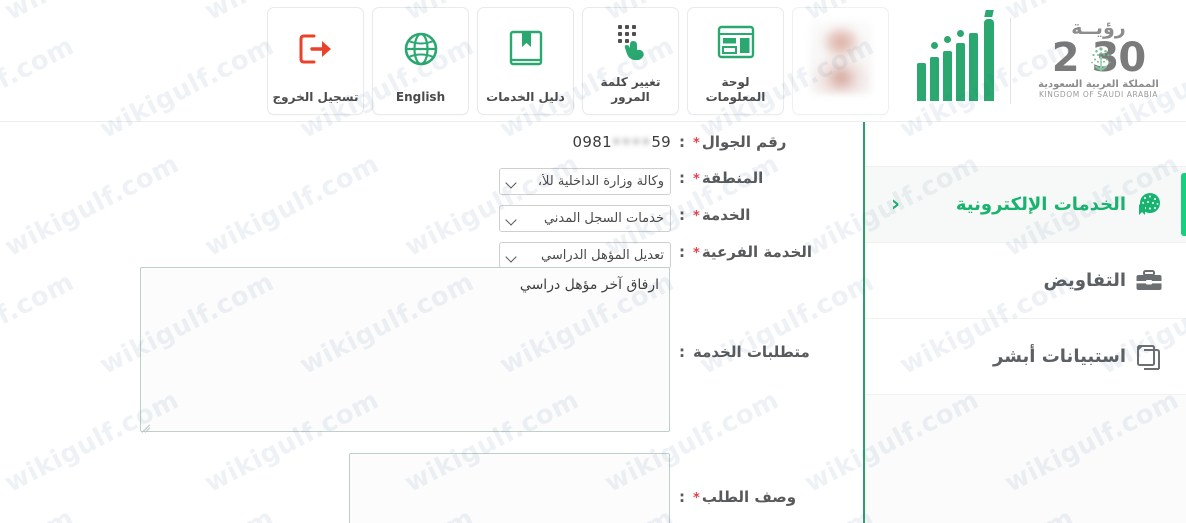  What do you see at coordinates (989, 13) in the screenshot?
I see `absher-hamza` at bounding box center [989, 13].